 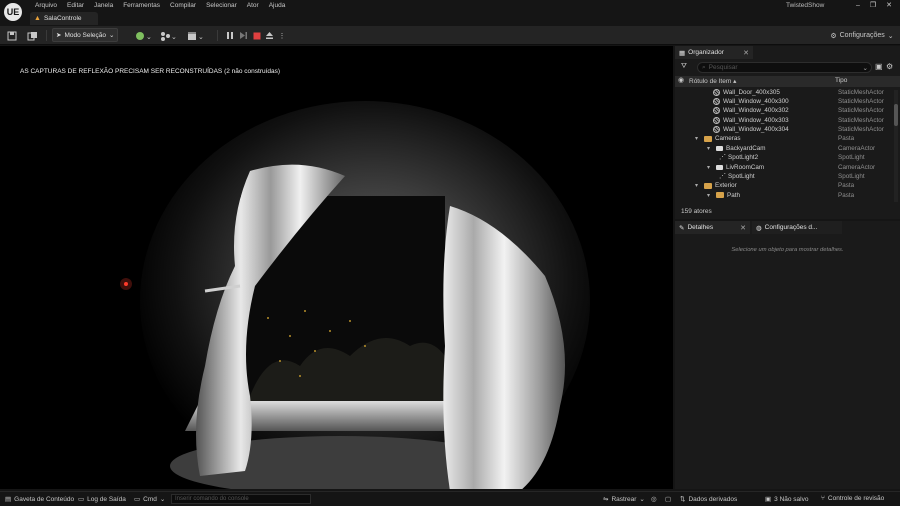 I want to click on revision-control-button: ⑂ Controle de revisão, so click(x=852, y=498).